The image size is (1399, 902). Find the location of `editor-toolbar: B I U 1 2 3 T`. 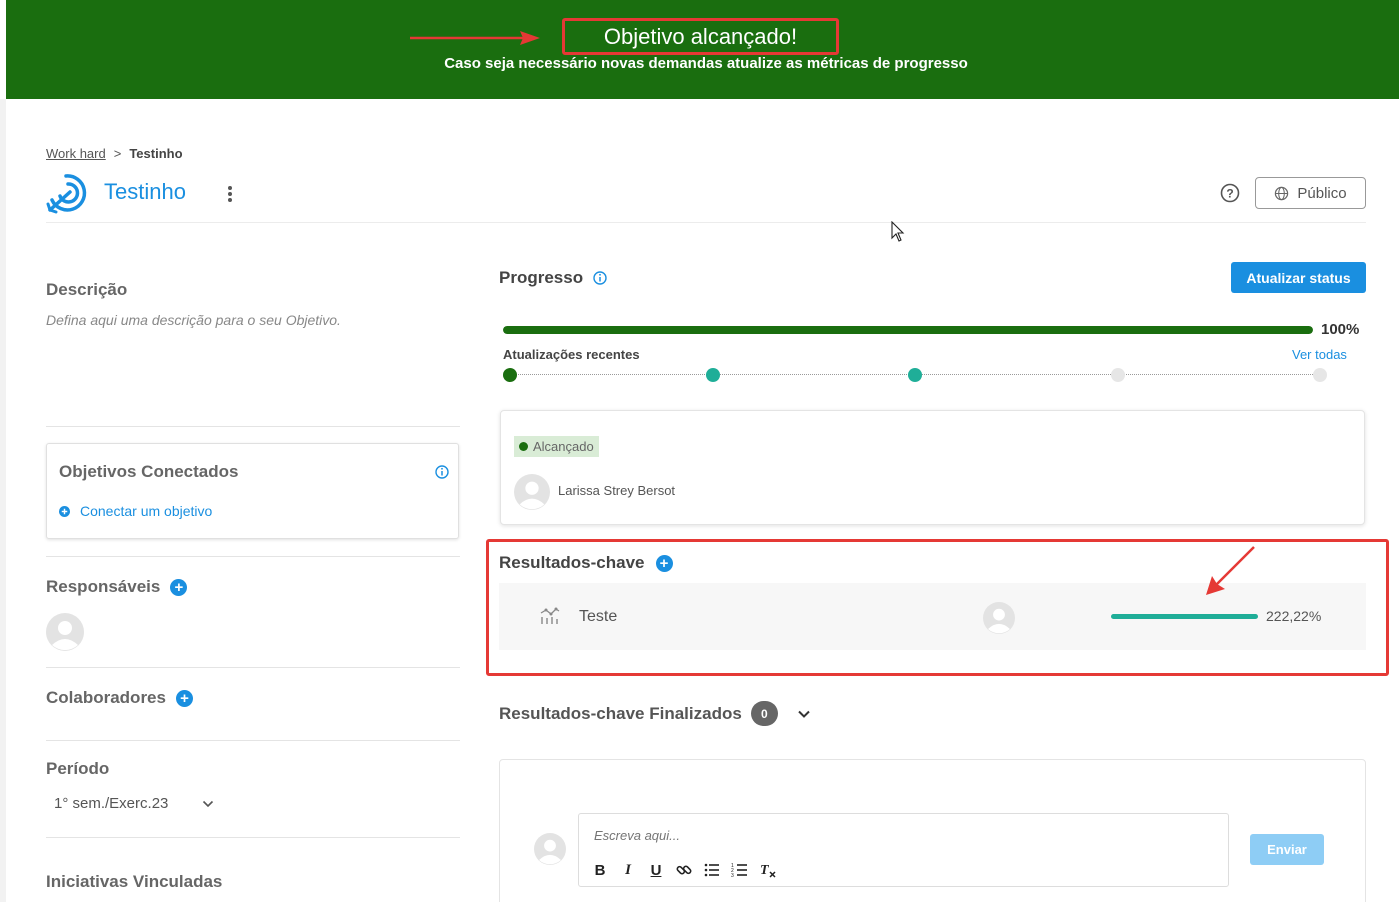

editor-toolbar: B I U 1 2 3 T is located at coordinates (684, 870).